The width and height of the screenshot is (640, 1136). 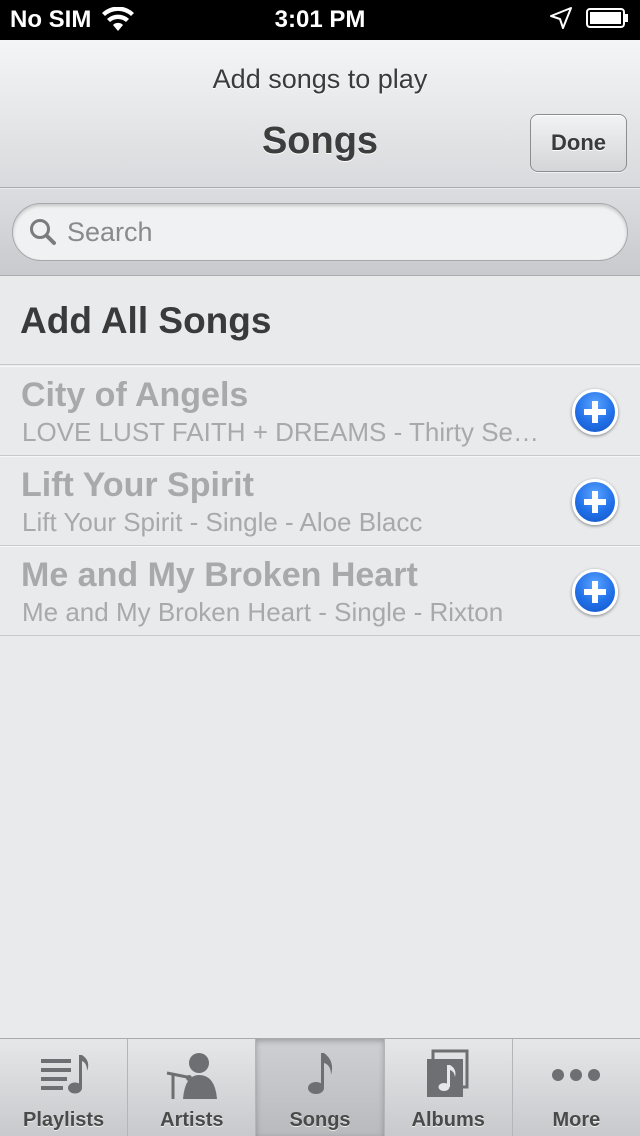 I want to click on song-subtitle: Lift Your Spirit - Single - Aloe Blacc, so click(x=222, y=522).